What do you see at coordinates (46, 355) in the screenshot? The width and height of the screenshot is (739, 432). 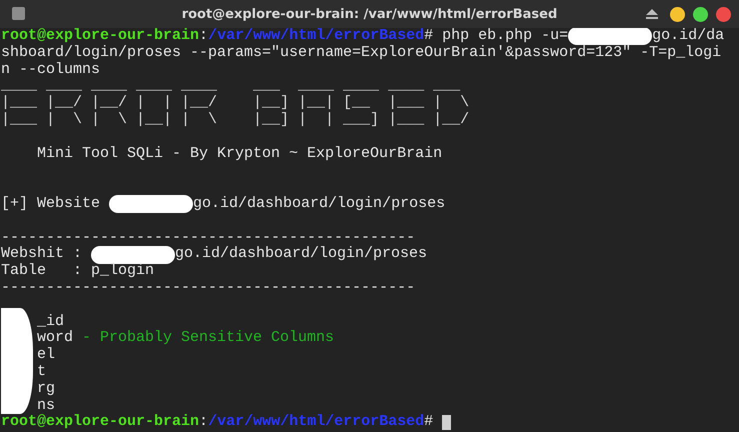 I see `terminal-text: el` at bounding box center [46, 355].